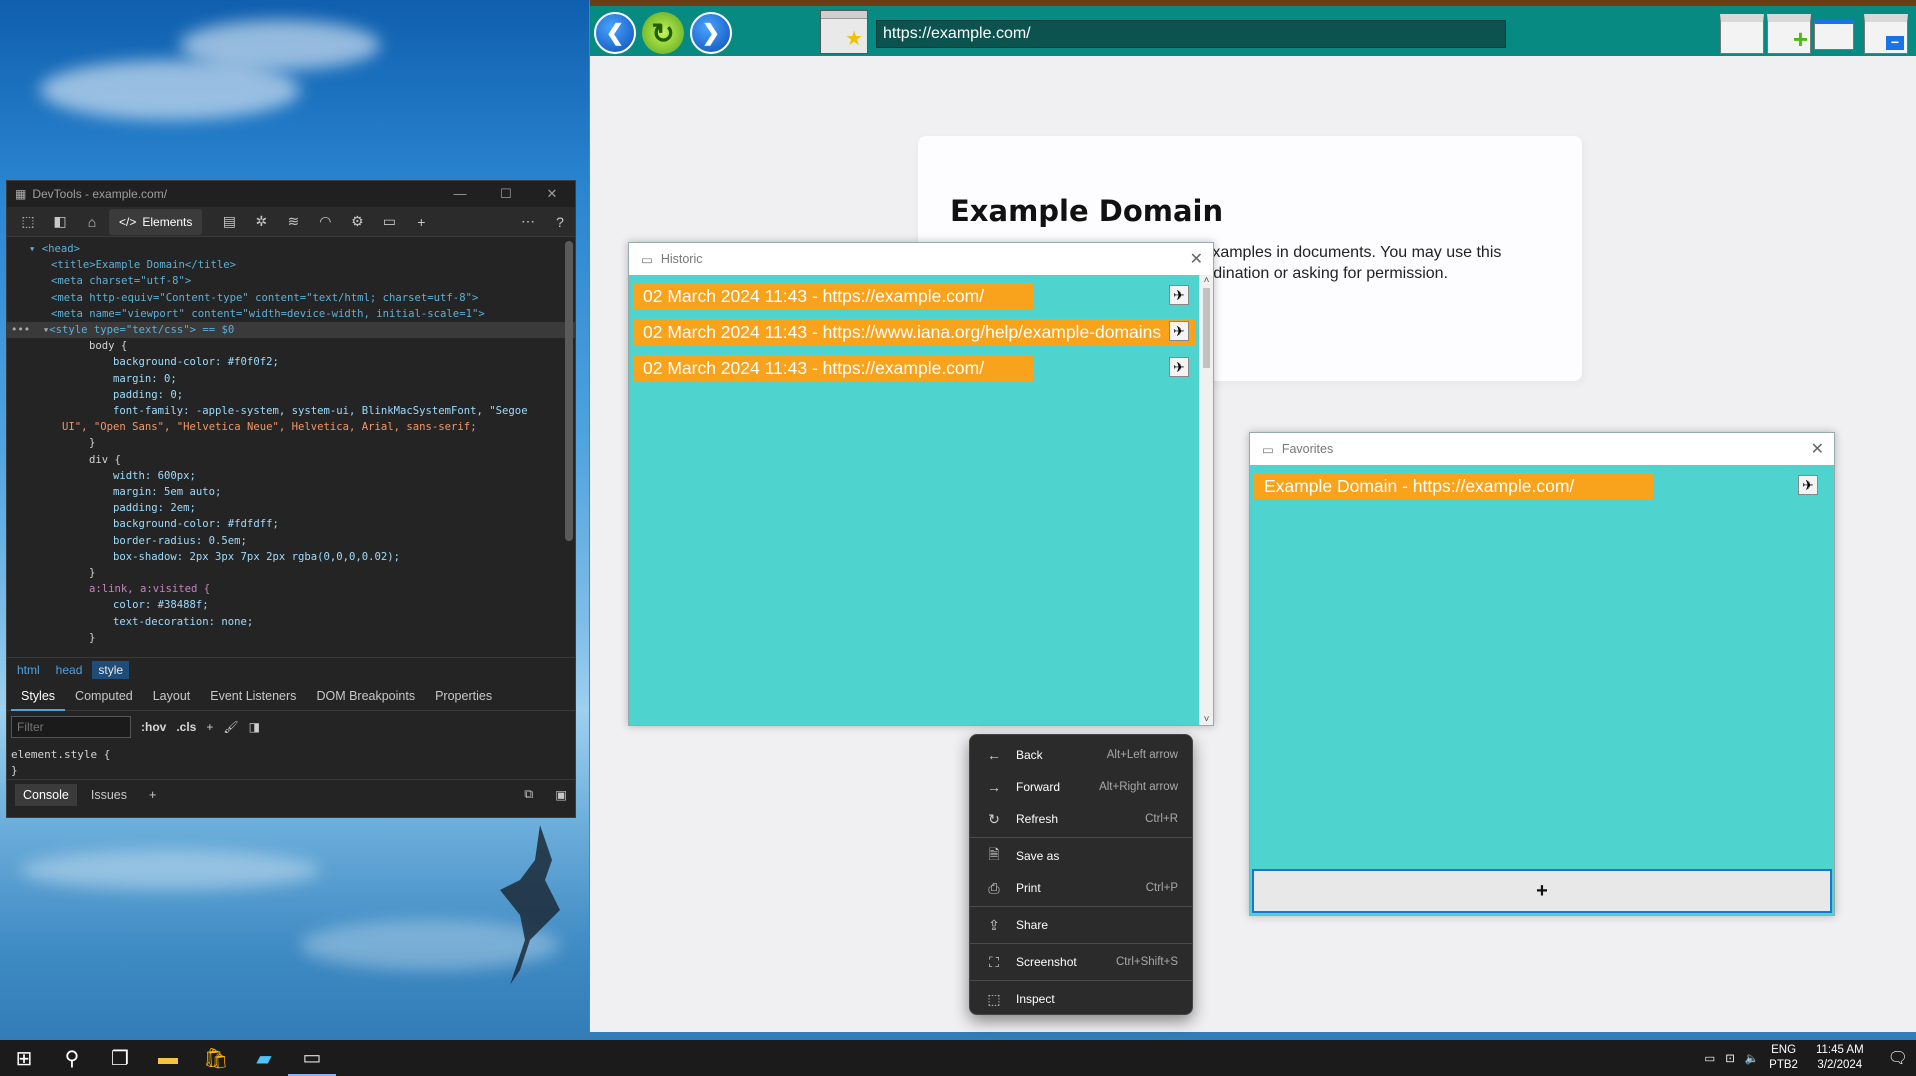 The image size is (1916, 1076). Describe the element at coordinates (28, 670) in the screenshot. I see `breadcrumb-html: html` at that location.